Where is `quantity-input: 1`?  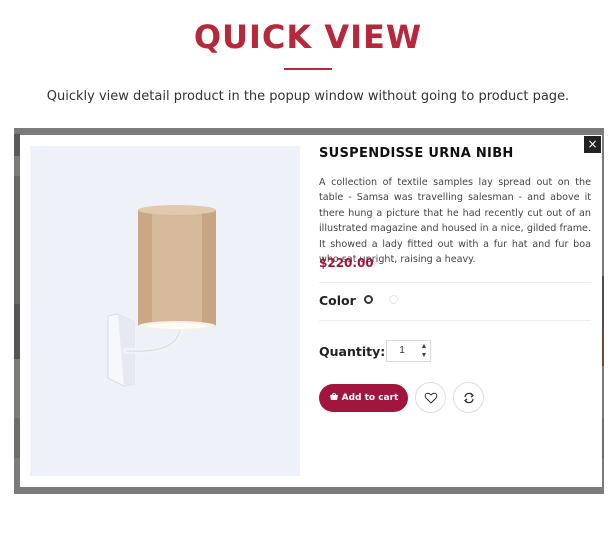
quantity-input: 1 is located at coordinates (402, 350).